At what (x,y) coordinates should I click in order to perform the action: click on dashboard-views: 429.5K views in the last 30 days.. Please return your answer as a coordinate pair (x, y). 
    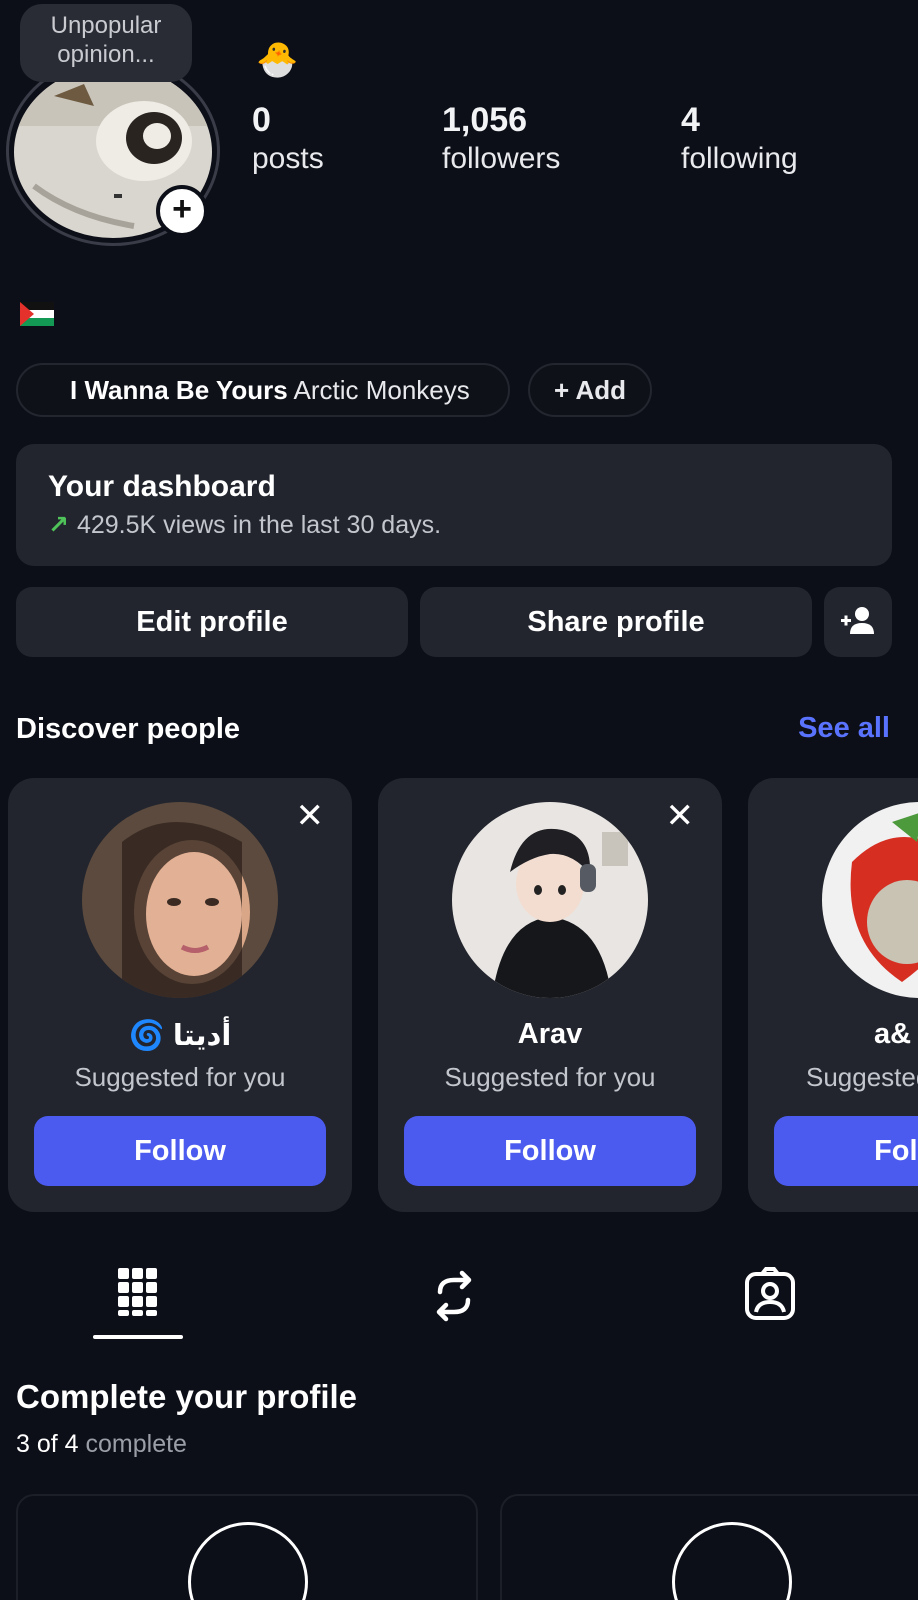
    Looking at the image, I should click on (259, 525).